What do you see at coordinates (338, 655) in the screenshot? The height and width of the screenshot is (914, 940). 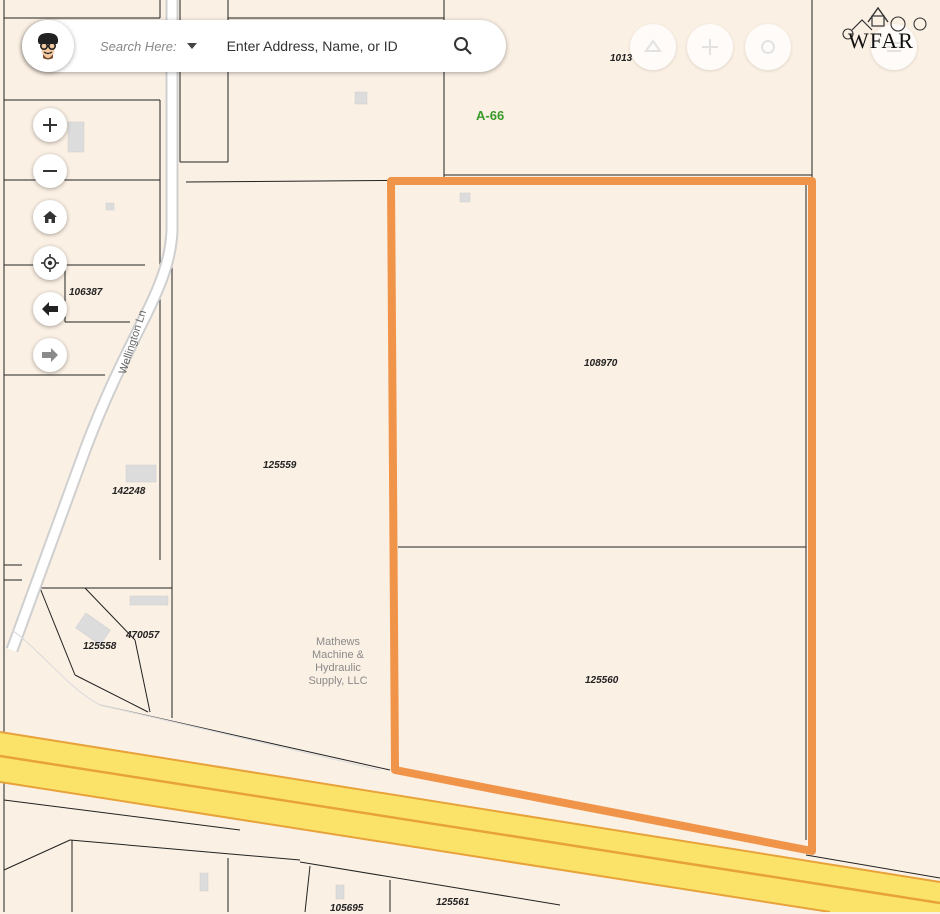 I see `business-label-line: Machine &` at bounding box center [338, 655].